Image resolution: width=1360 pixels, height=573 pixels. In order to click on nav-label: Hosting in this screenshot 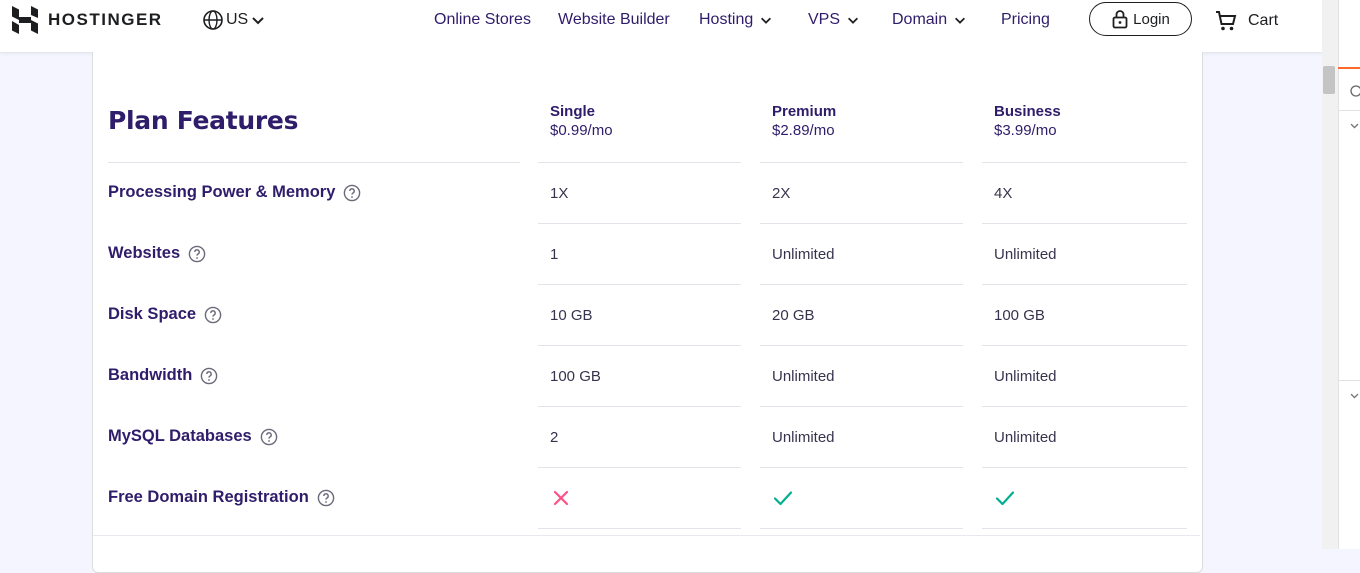, I will do `click(726, 19)`.